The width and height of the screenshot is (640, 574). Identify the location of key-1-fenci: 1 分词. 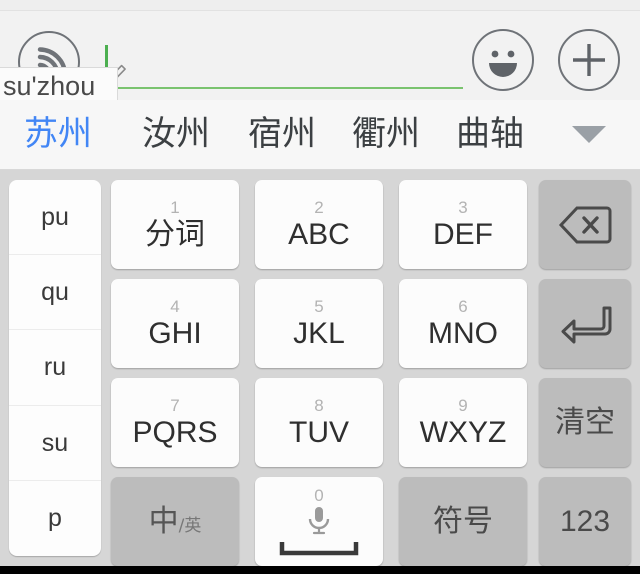
(175, 224).